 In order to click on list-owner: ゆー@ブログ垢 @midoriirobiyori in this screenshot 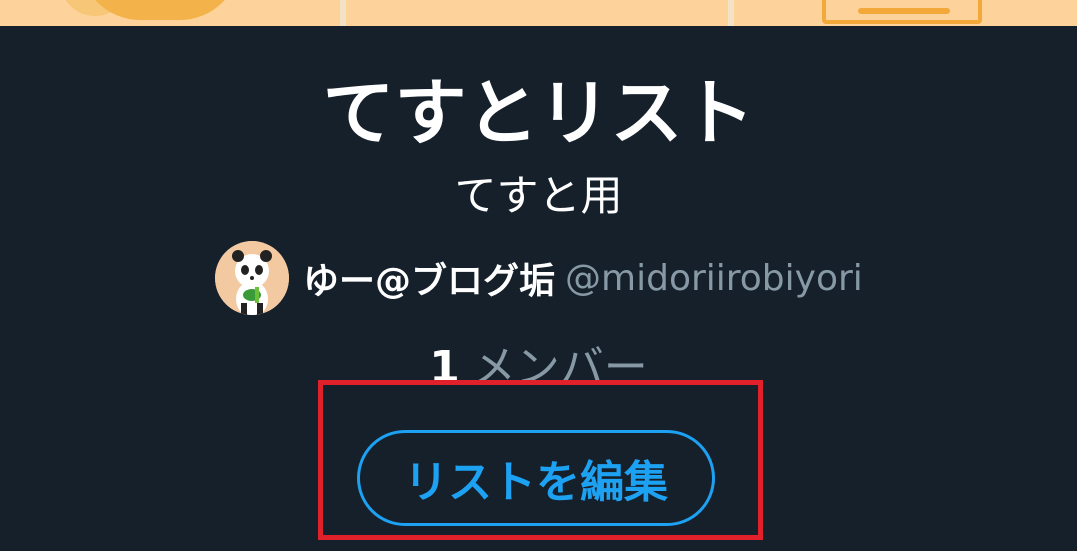, I will do `click(539, 278)`.